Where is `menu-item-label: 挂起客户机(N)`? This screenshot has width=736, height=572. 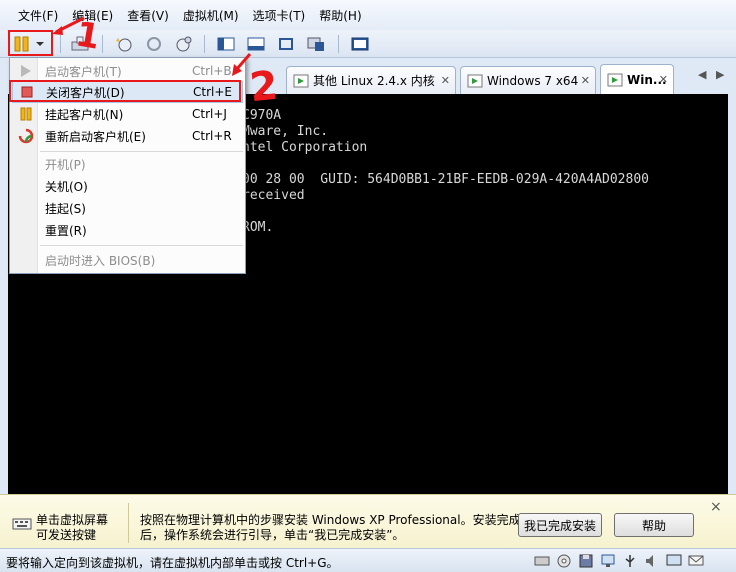 menu-item-label: 挂起客户机(N) is located at coordinates (84, 114).